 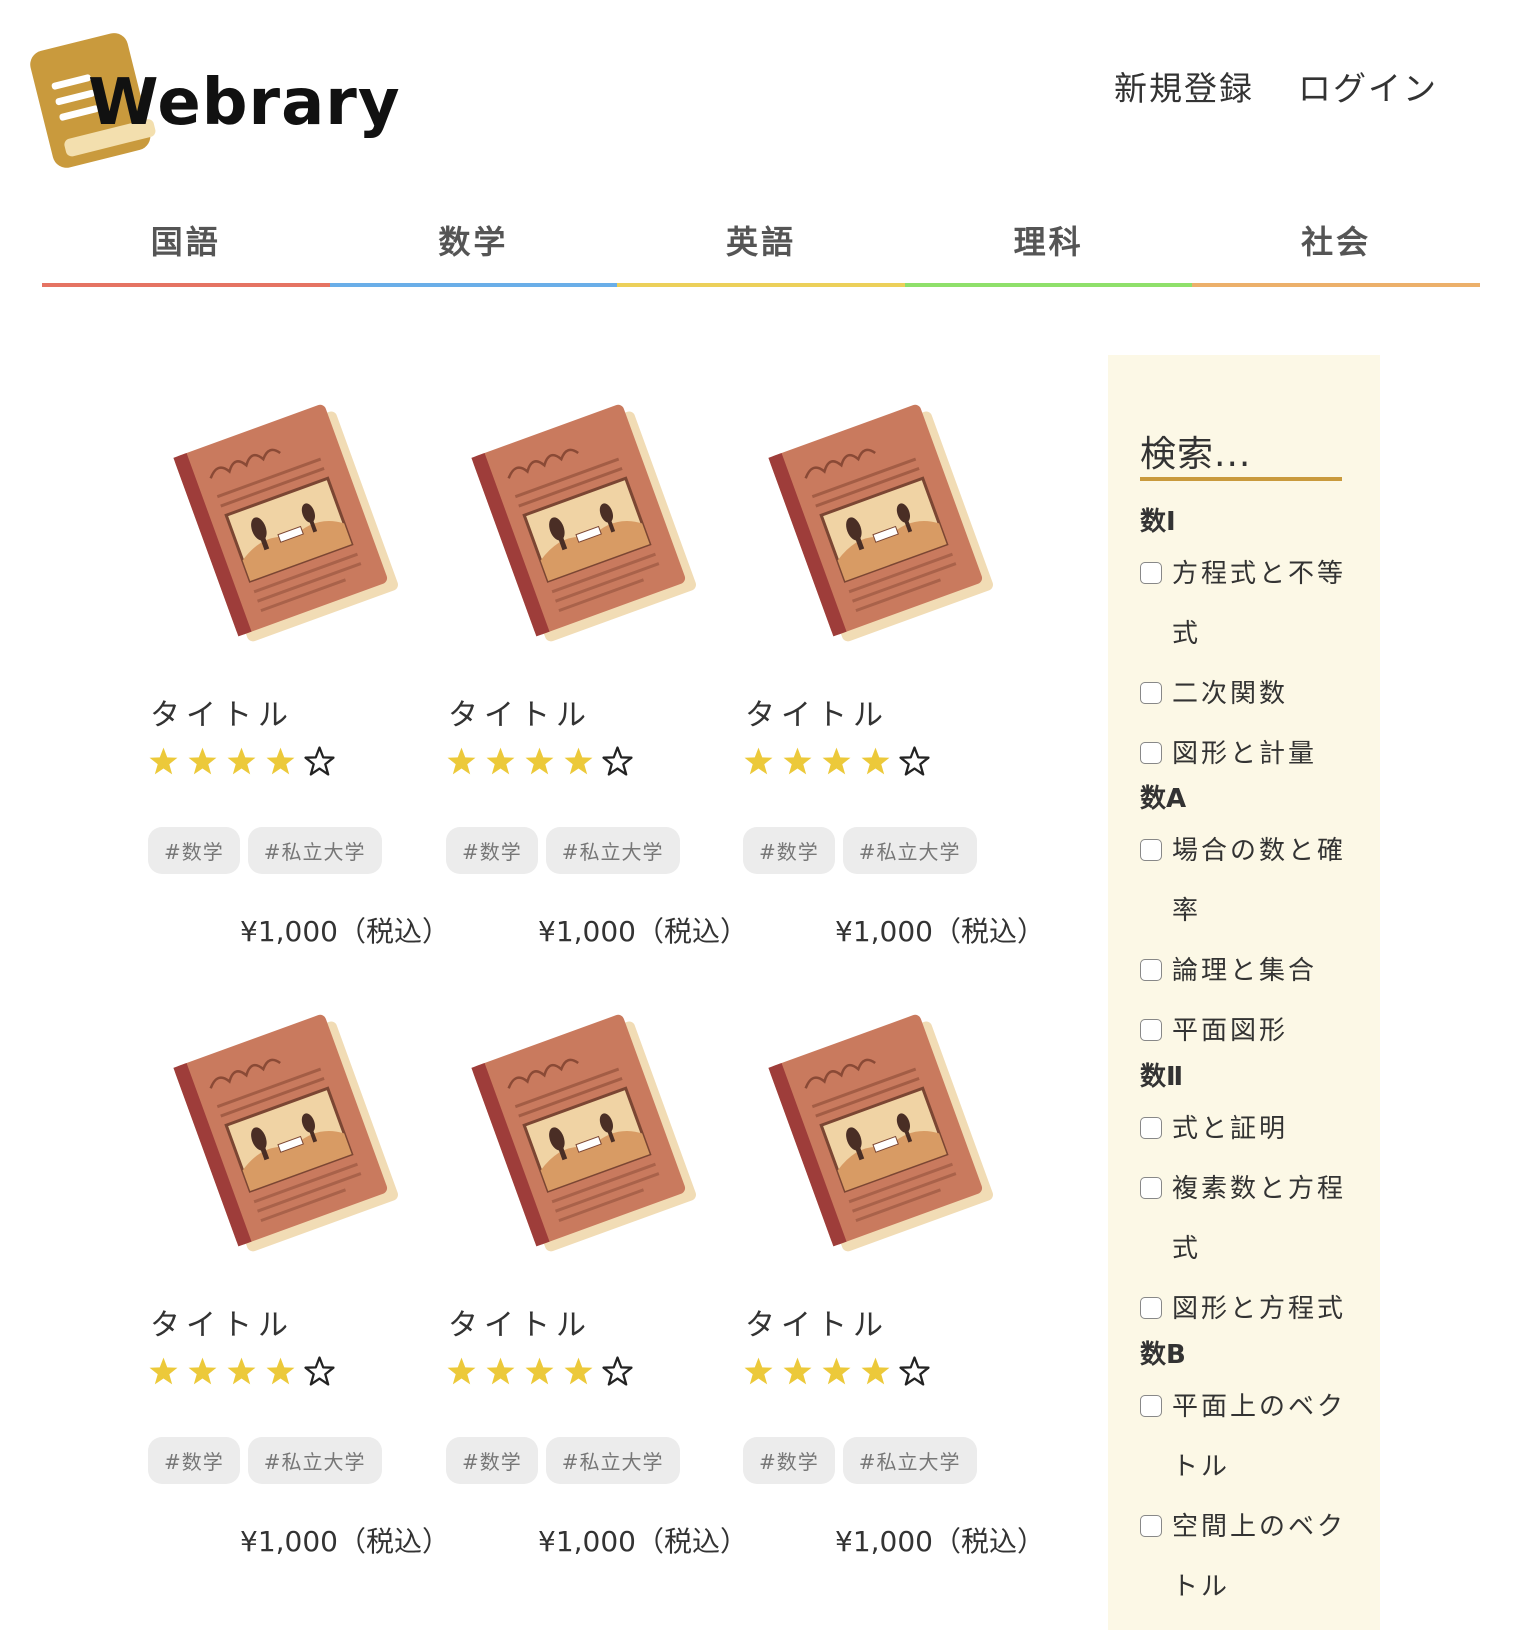 I want to click on nav-tab: 理科, so click(x=1048, y=246).